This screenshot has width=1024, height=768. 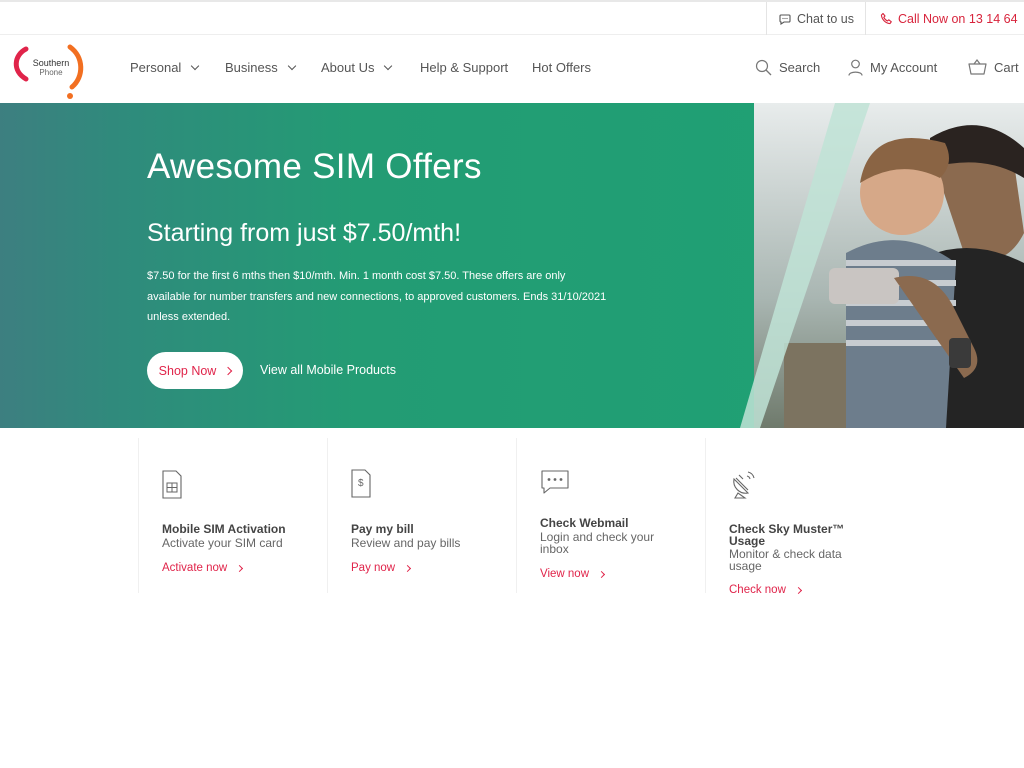 I want to click on nav-help-label: Help & Support, so click(x=464, y=67).